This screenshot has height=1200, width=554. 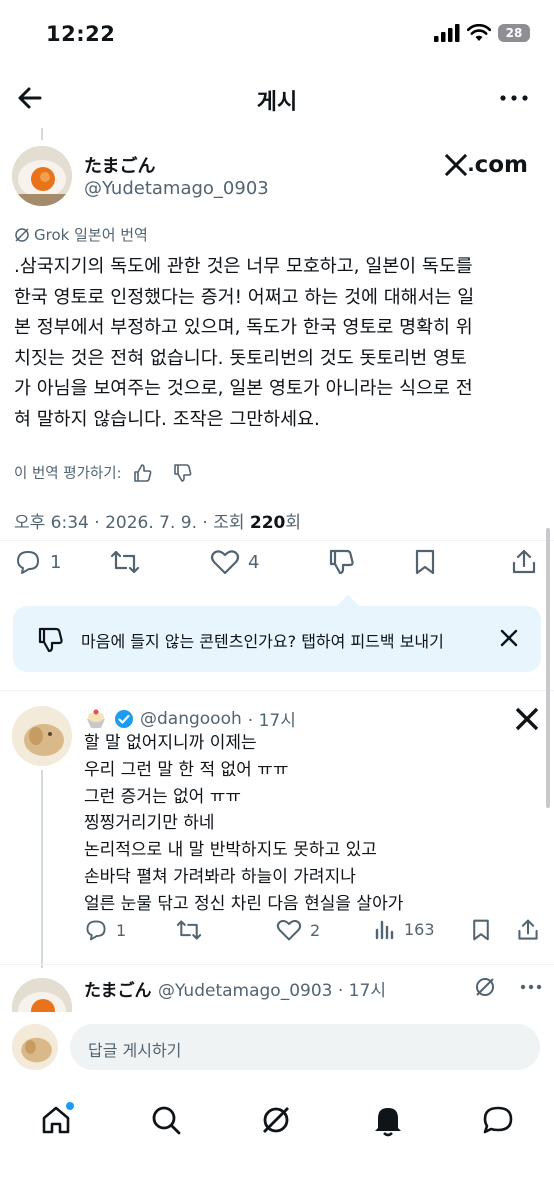 What do you see at coordinates (419, 929) in the screenshot?
I see `reply-view-count: 163` at bounding box center [419, 929].